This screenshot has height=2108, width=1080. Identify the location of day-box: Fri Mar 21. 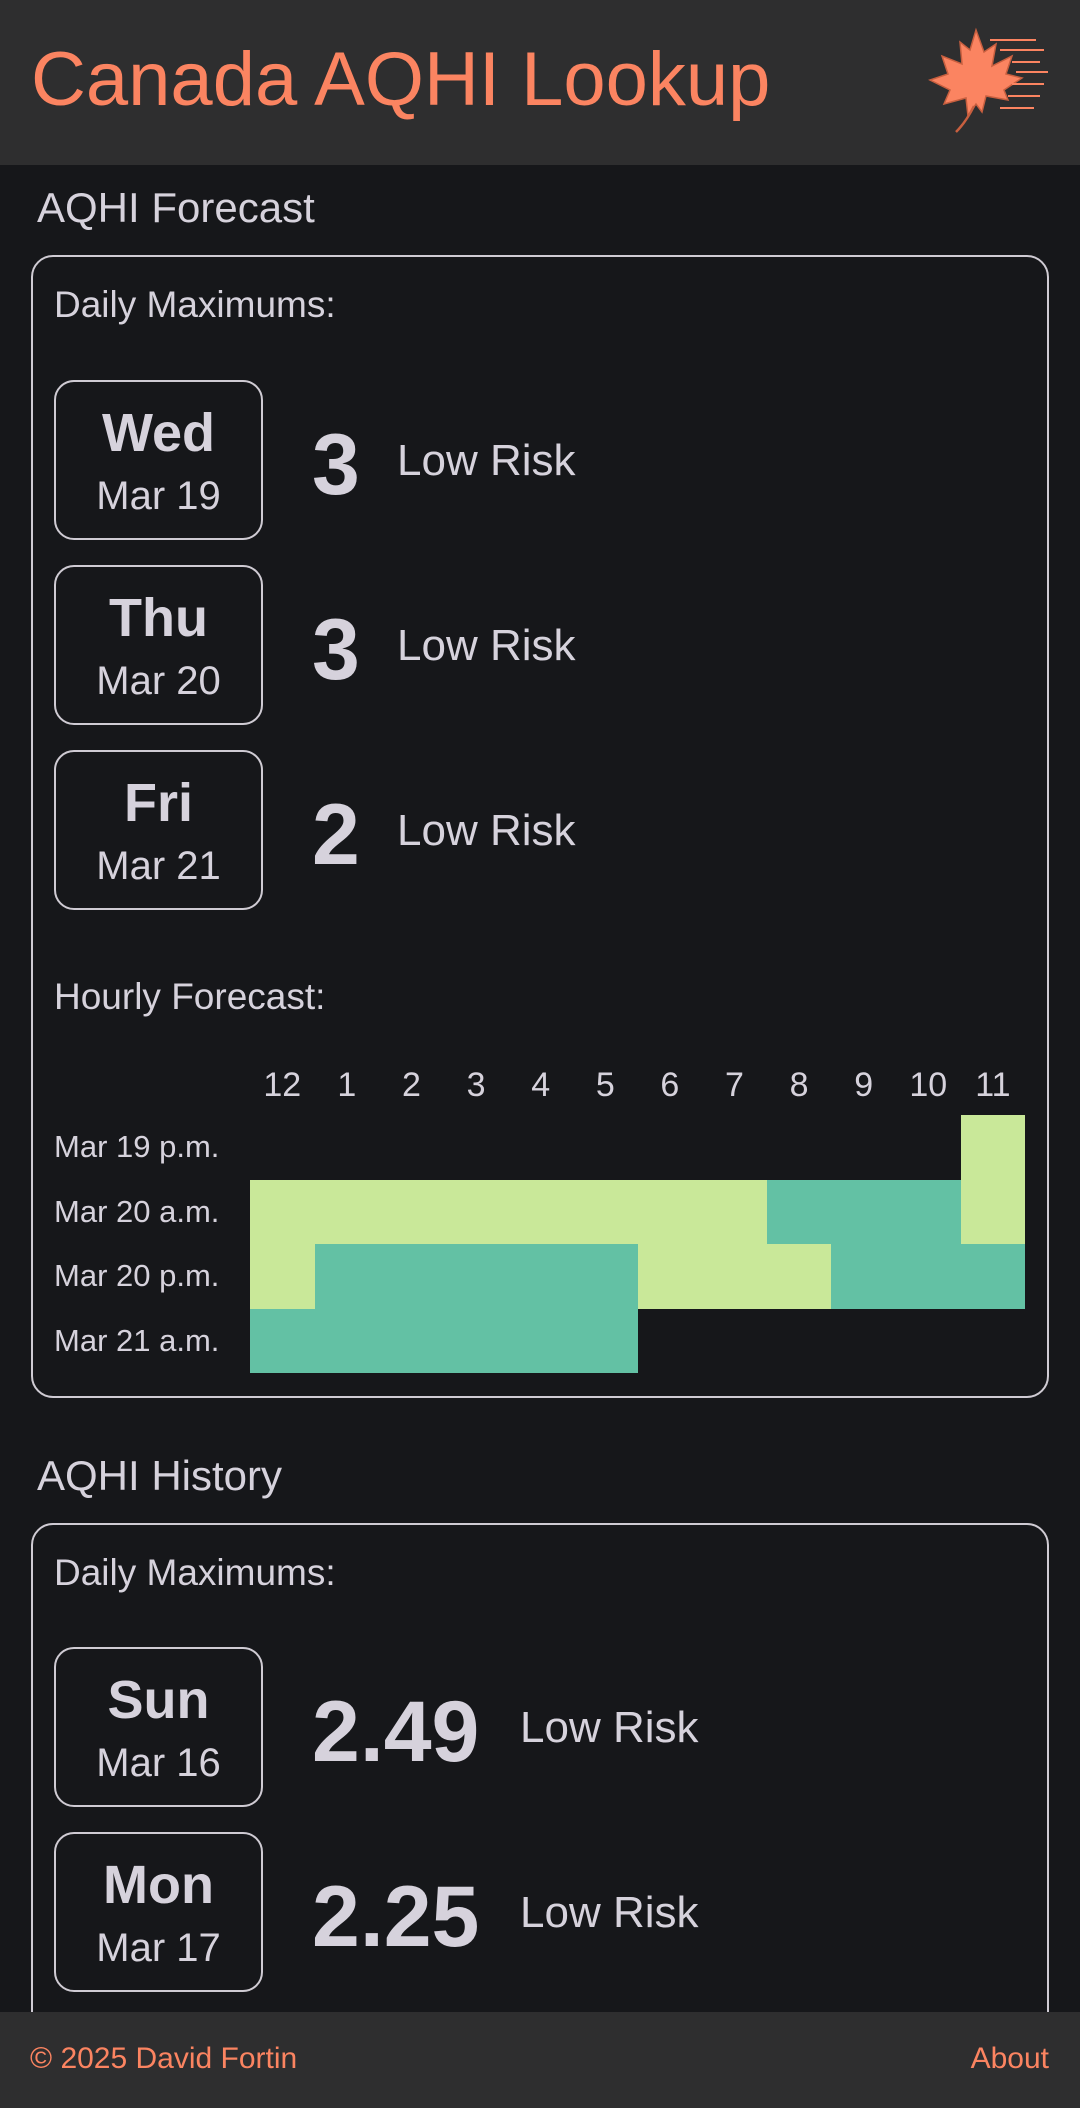
(158, 830).